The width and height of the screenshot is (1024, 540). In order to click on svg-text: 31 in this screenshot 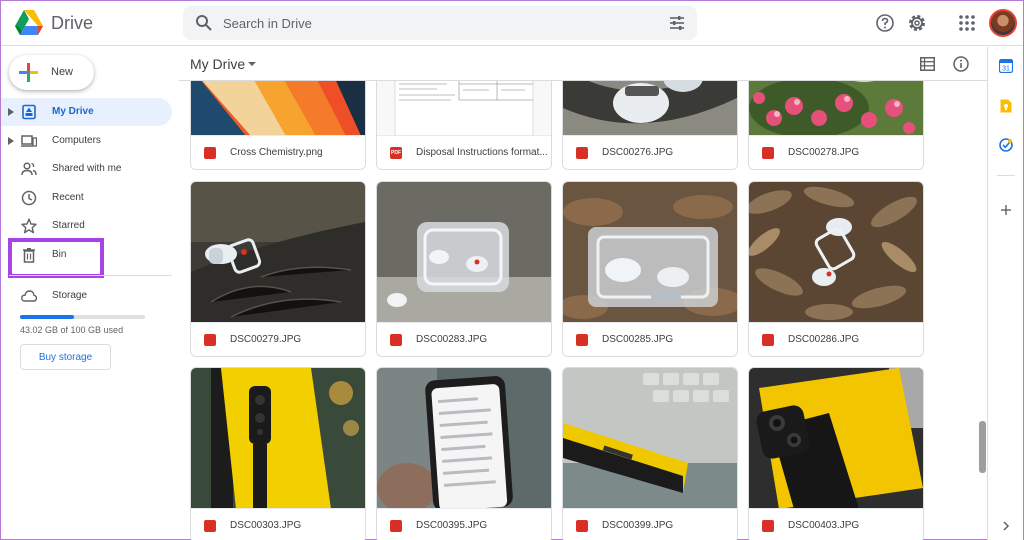, I will do `click(1006, 69)`.